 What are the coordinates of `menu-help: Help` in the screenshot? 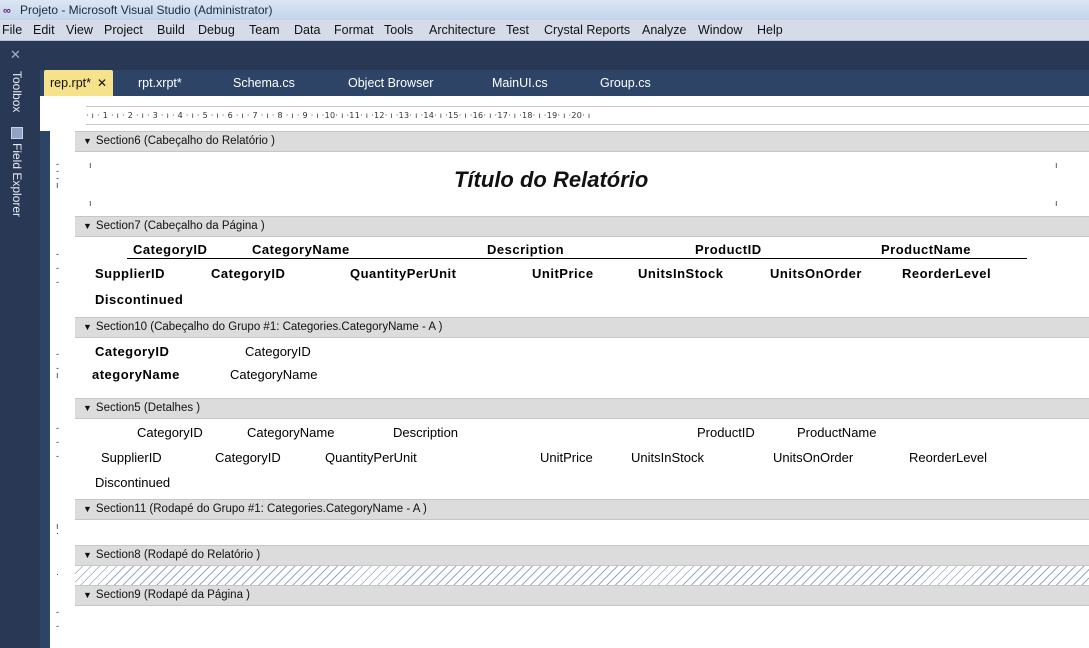 It's located at (770, 30).